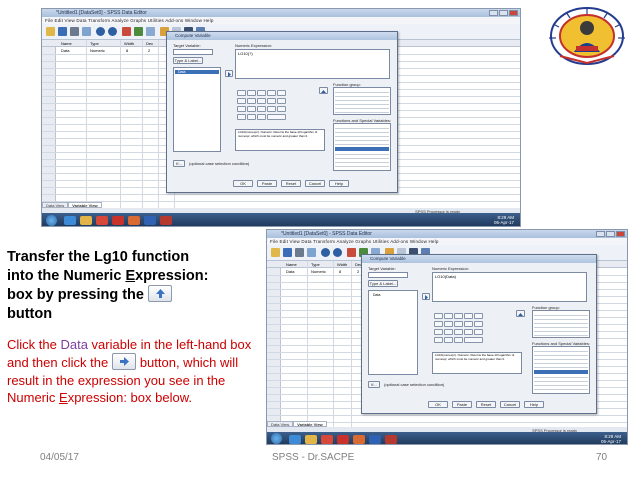 This screenshot has height=479, width=638. I want to click on numeric-expression-box: LG10(?), so click(312, 64).